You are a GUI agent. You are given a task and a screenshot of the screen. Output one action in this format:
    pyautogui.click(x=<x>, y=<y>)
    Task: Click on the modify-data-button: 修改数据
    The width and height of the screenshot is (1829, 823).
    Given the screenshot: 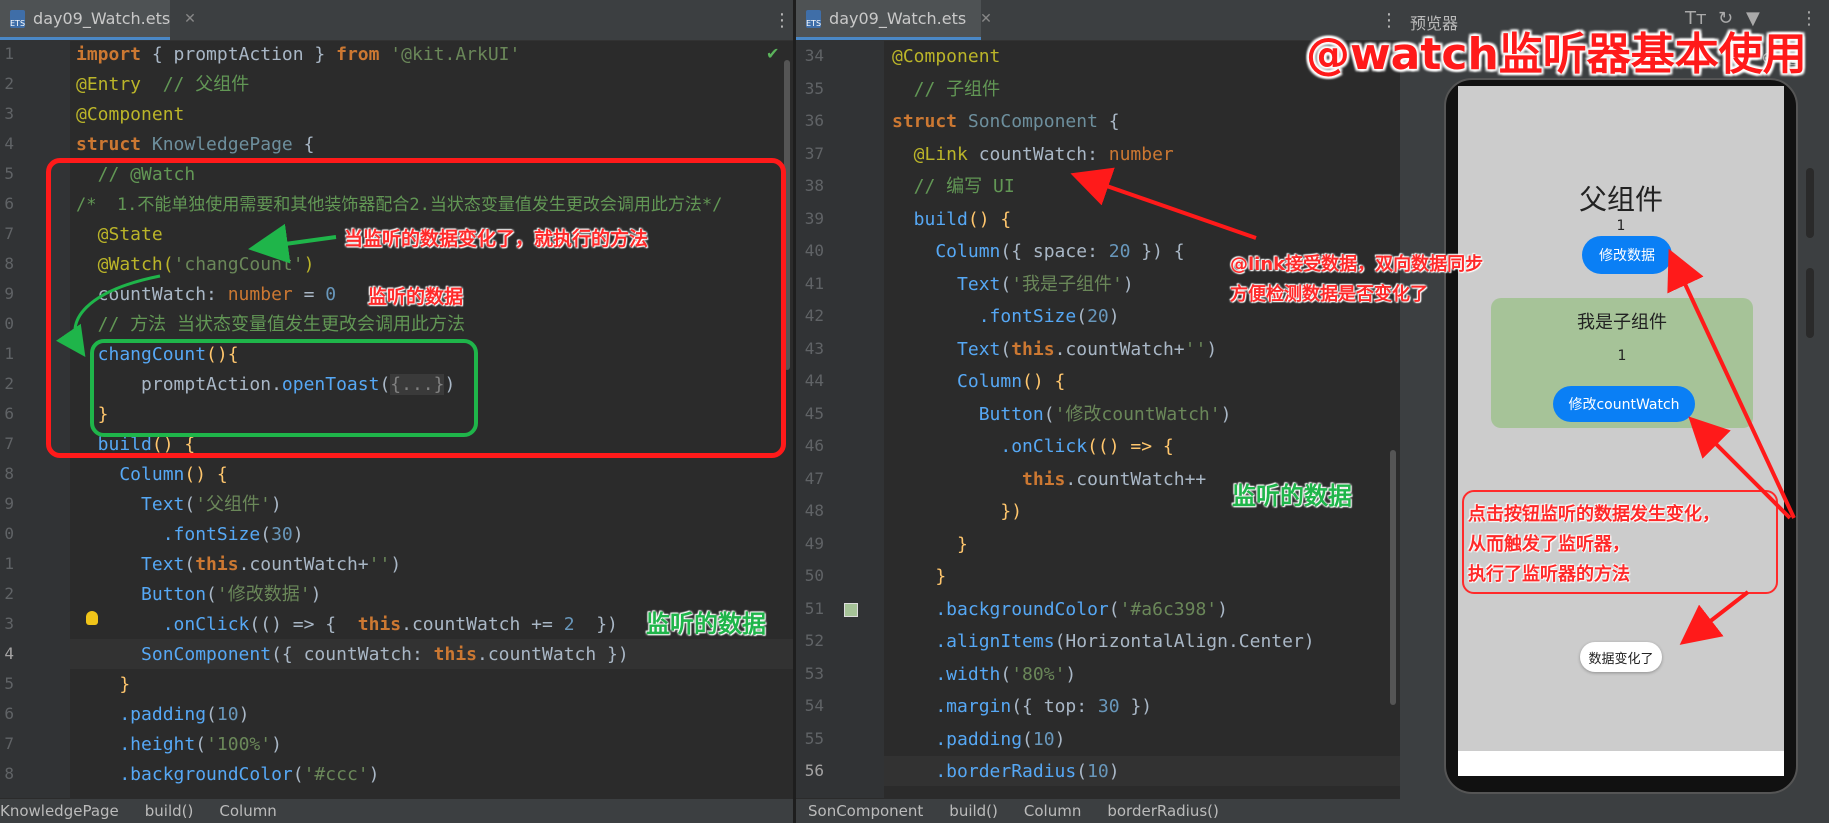 What is the action you would take?
    pyautogui.click(x=1627, y=255)
    